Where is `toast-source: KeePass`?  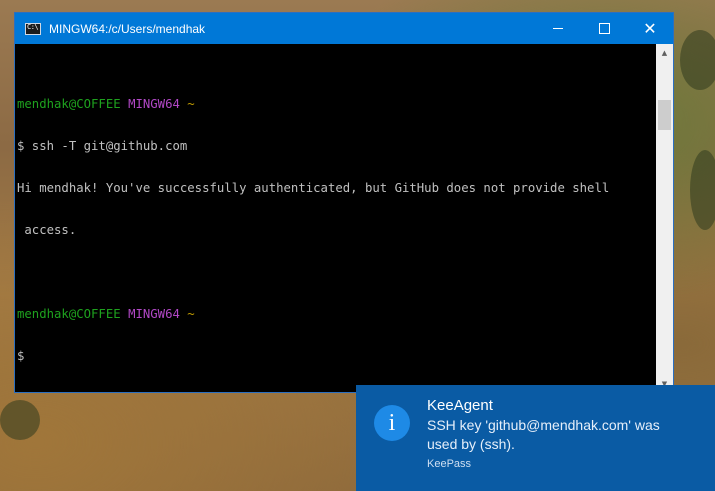 toast-source: KeePass is located at coordinates (449, 464).